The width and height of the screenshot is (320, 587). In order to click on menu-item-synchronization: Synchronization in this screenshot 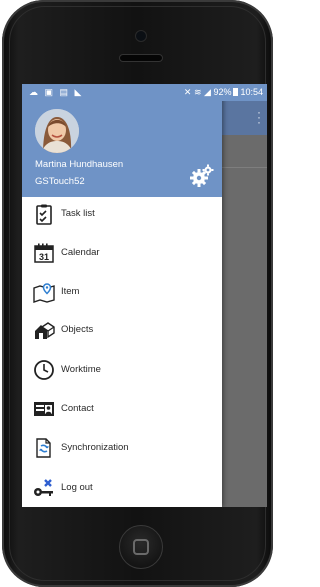, I will do `click(122, 449)`.